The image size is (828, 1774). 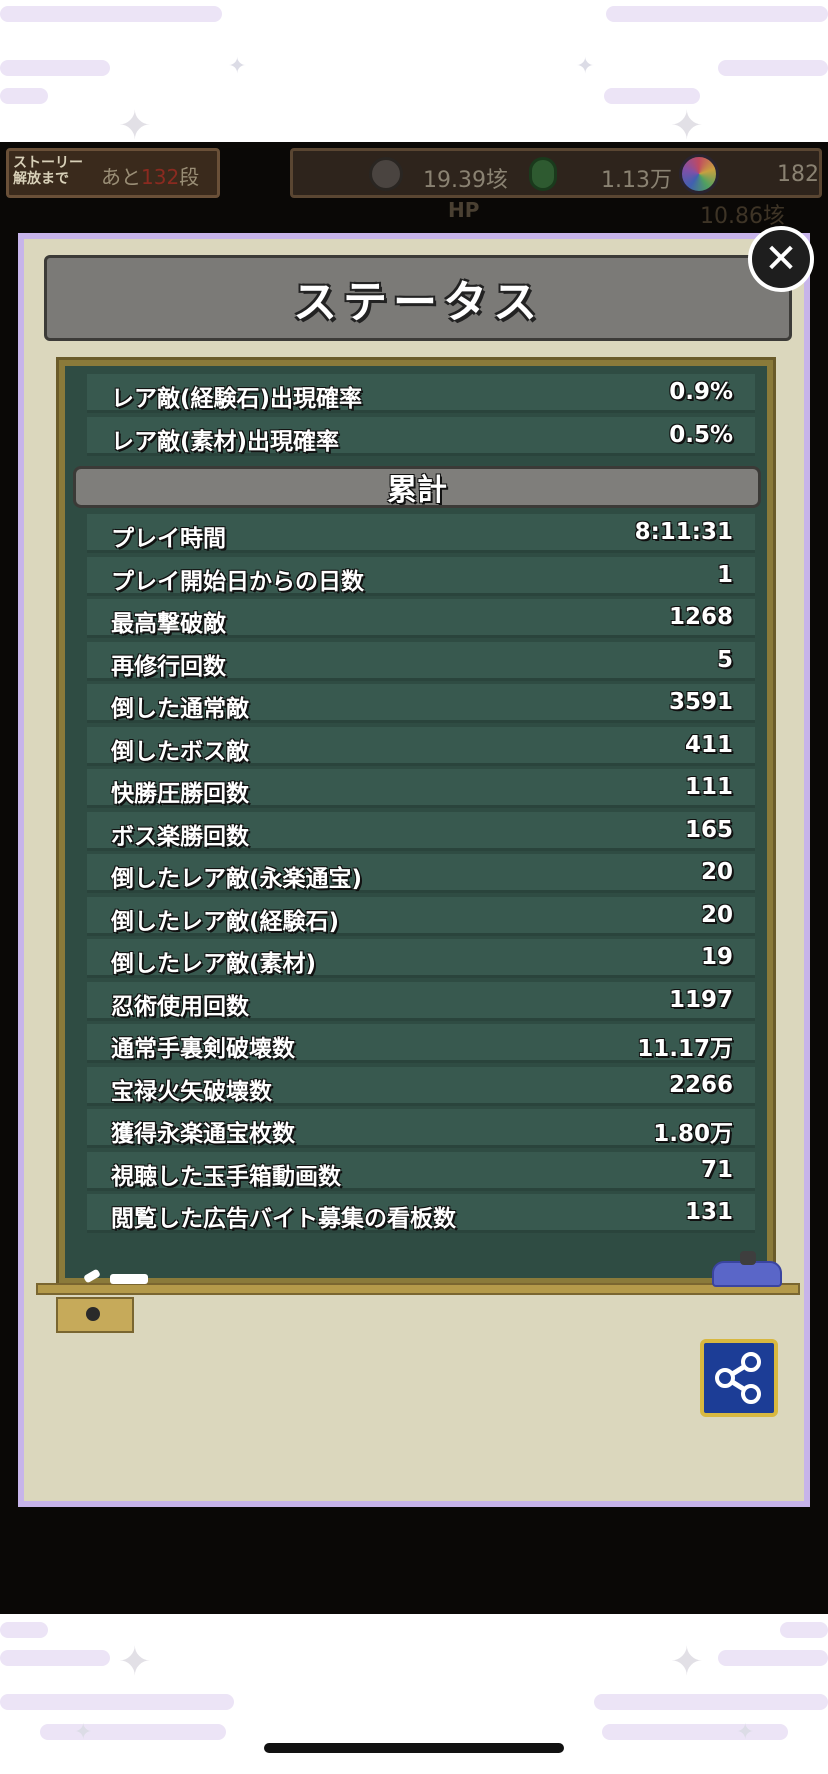 I want to click on stat-label: レア敵(素材)出現確率, so click(x=225, y=441).